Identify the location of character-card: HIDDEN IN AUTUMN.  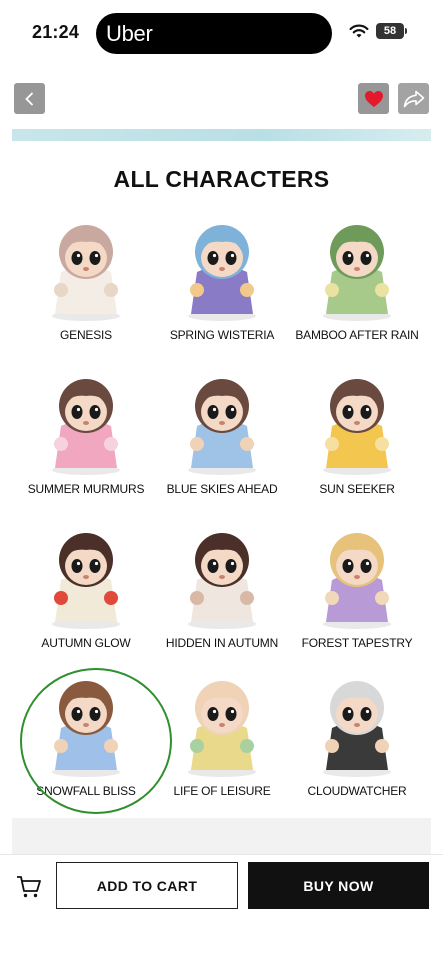
(222, 590).